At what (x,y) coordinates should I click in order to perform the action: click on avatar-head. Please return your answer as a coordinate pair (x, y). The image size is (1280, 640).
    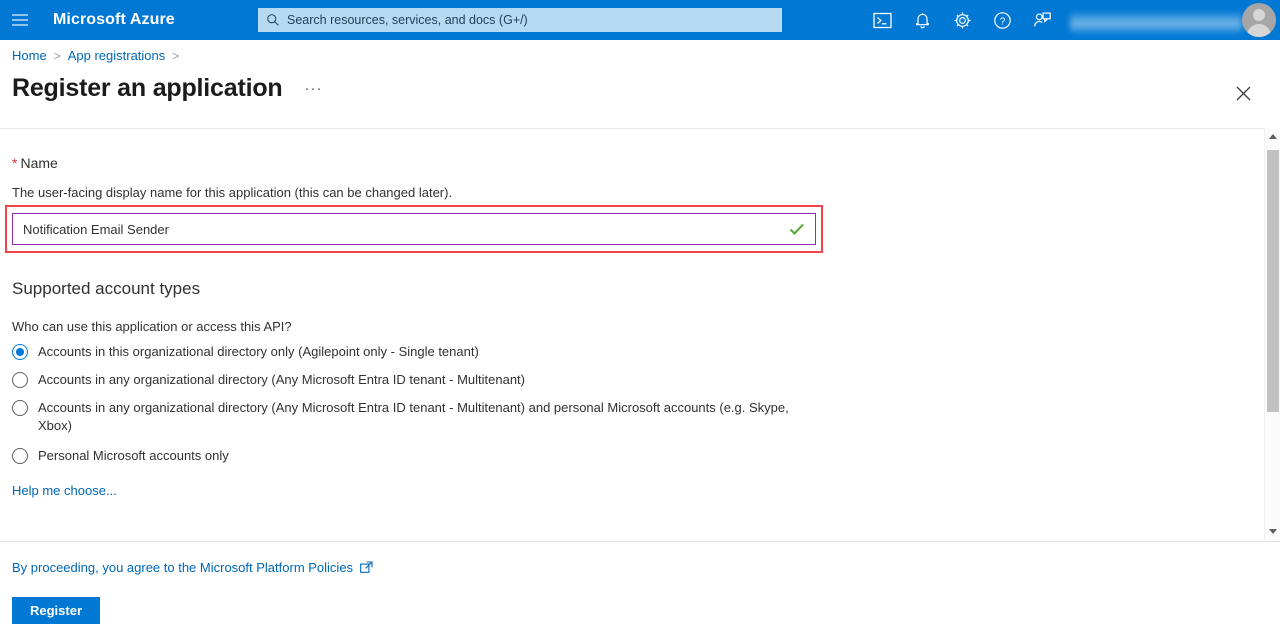
    Looking at the image, I should click on (1259, 15).